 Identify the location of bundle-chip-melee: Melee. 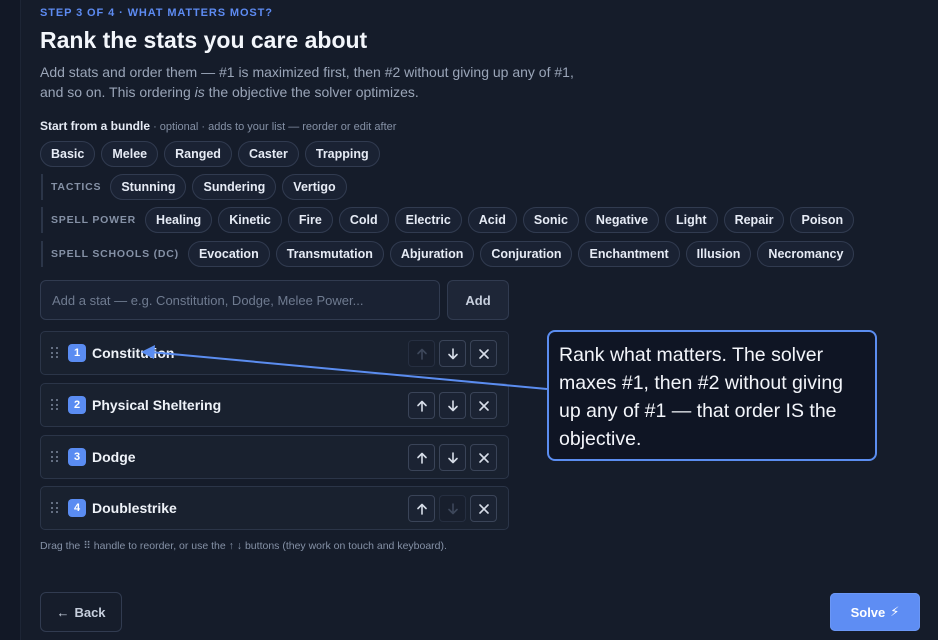
(130, 154).